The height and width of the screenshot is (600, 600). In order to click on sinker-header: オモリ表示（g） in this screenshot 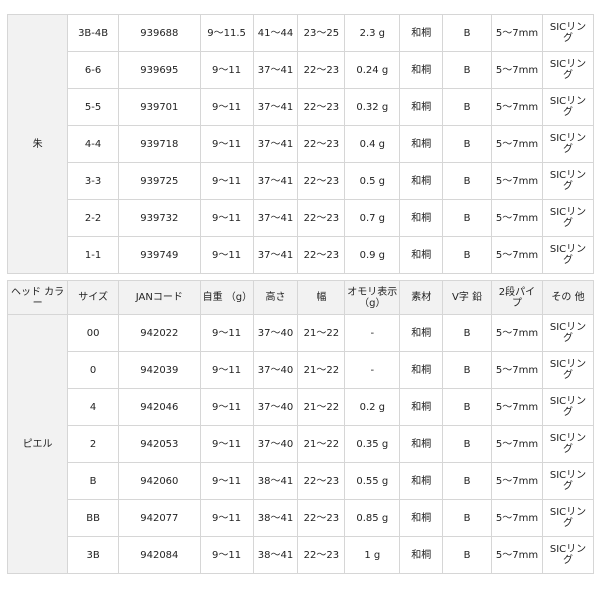, I will do `click(372, 297)`.